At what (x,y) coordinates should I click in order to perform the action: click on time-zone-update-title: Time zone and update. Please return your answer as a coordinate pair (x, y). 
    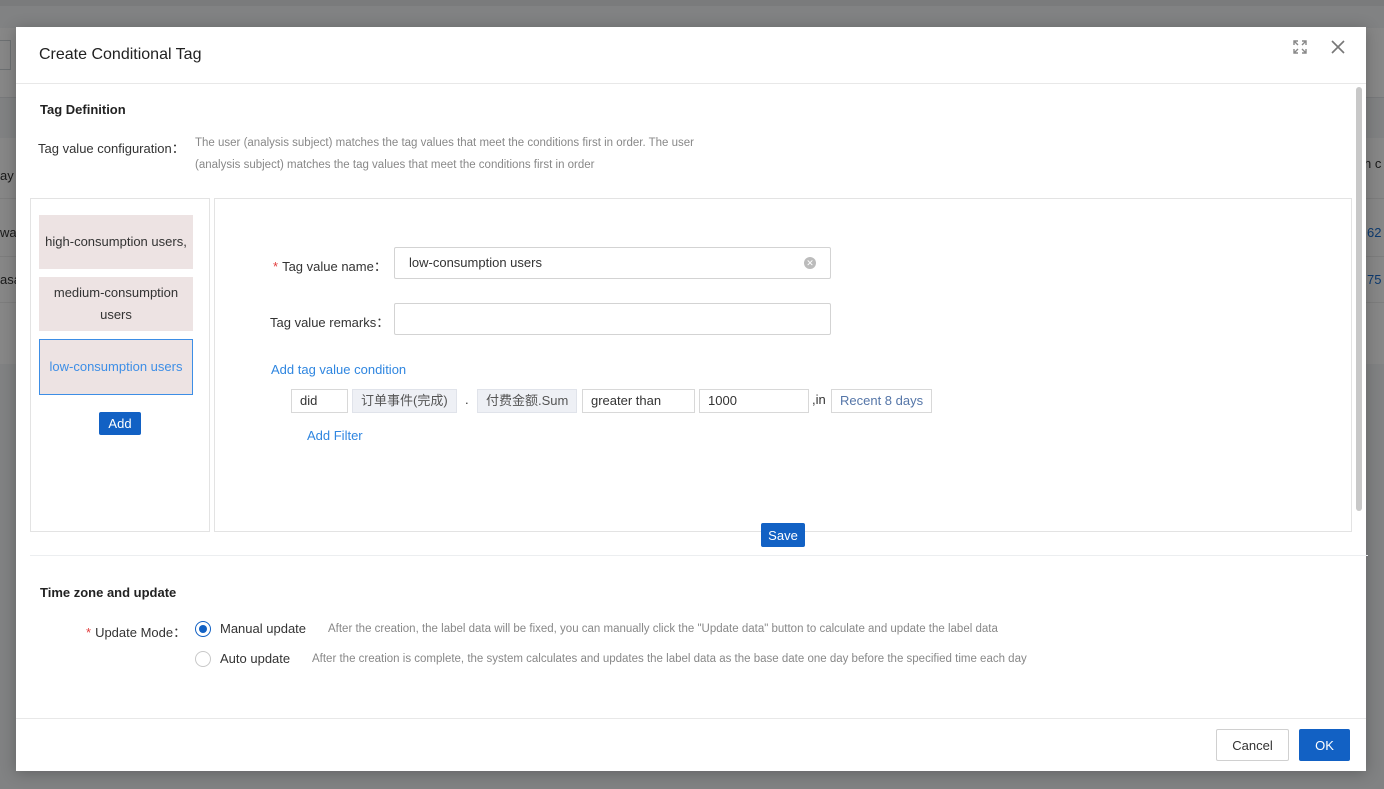
    Looking at the image, I should click on (108, 592).